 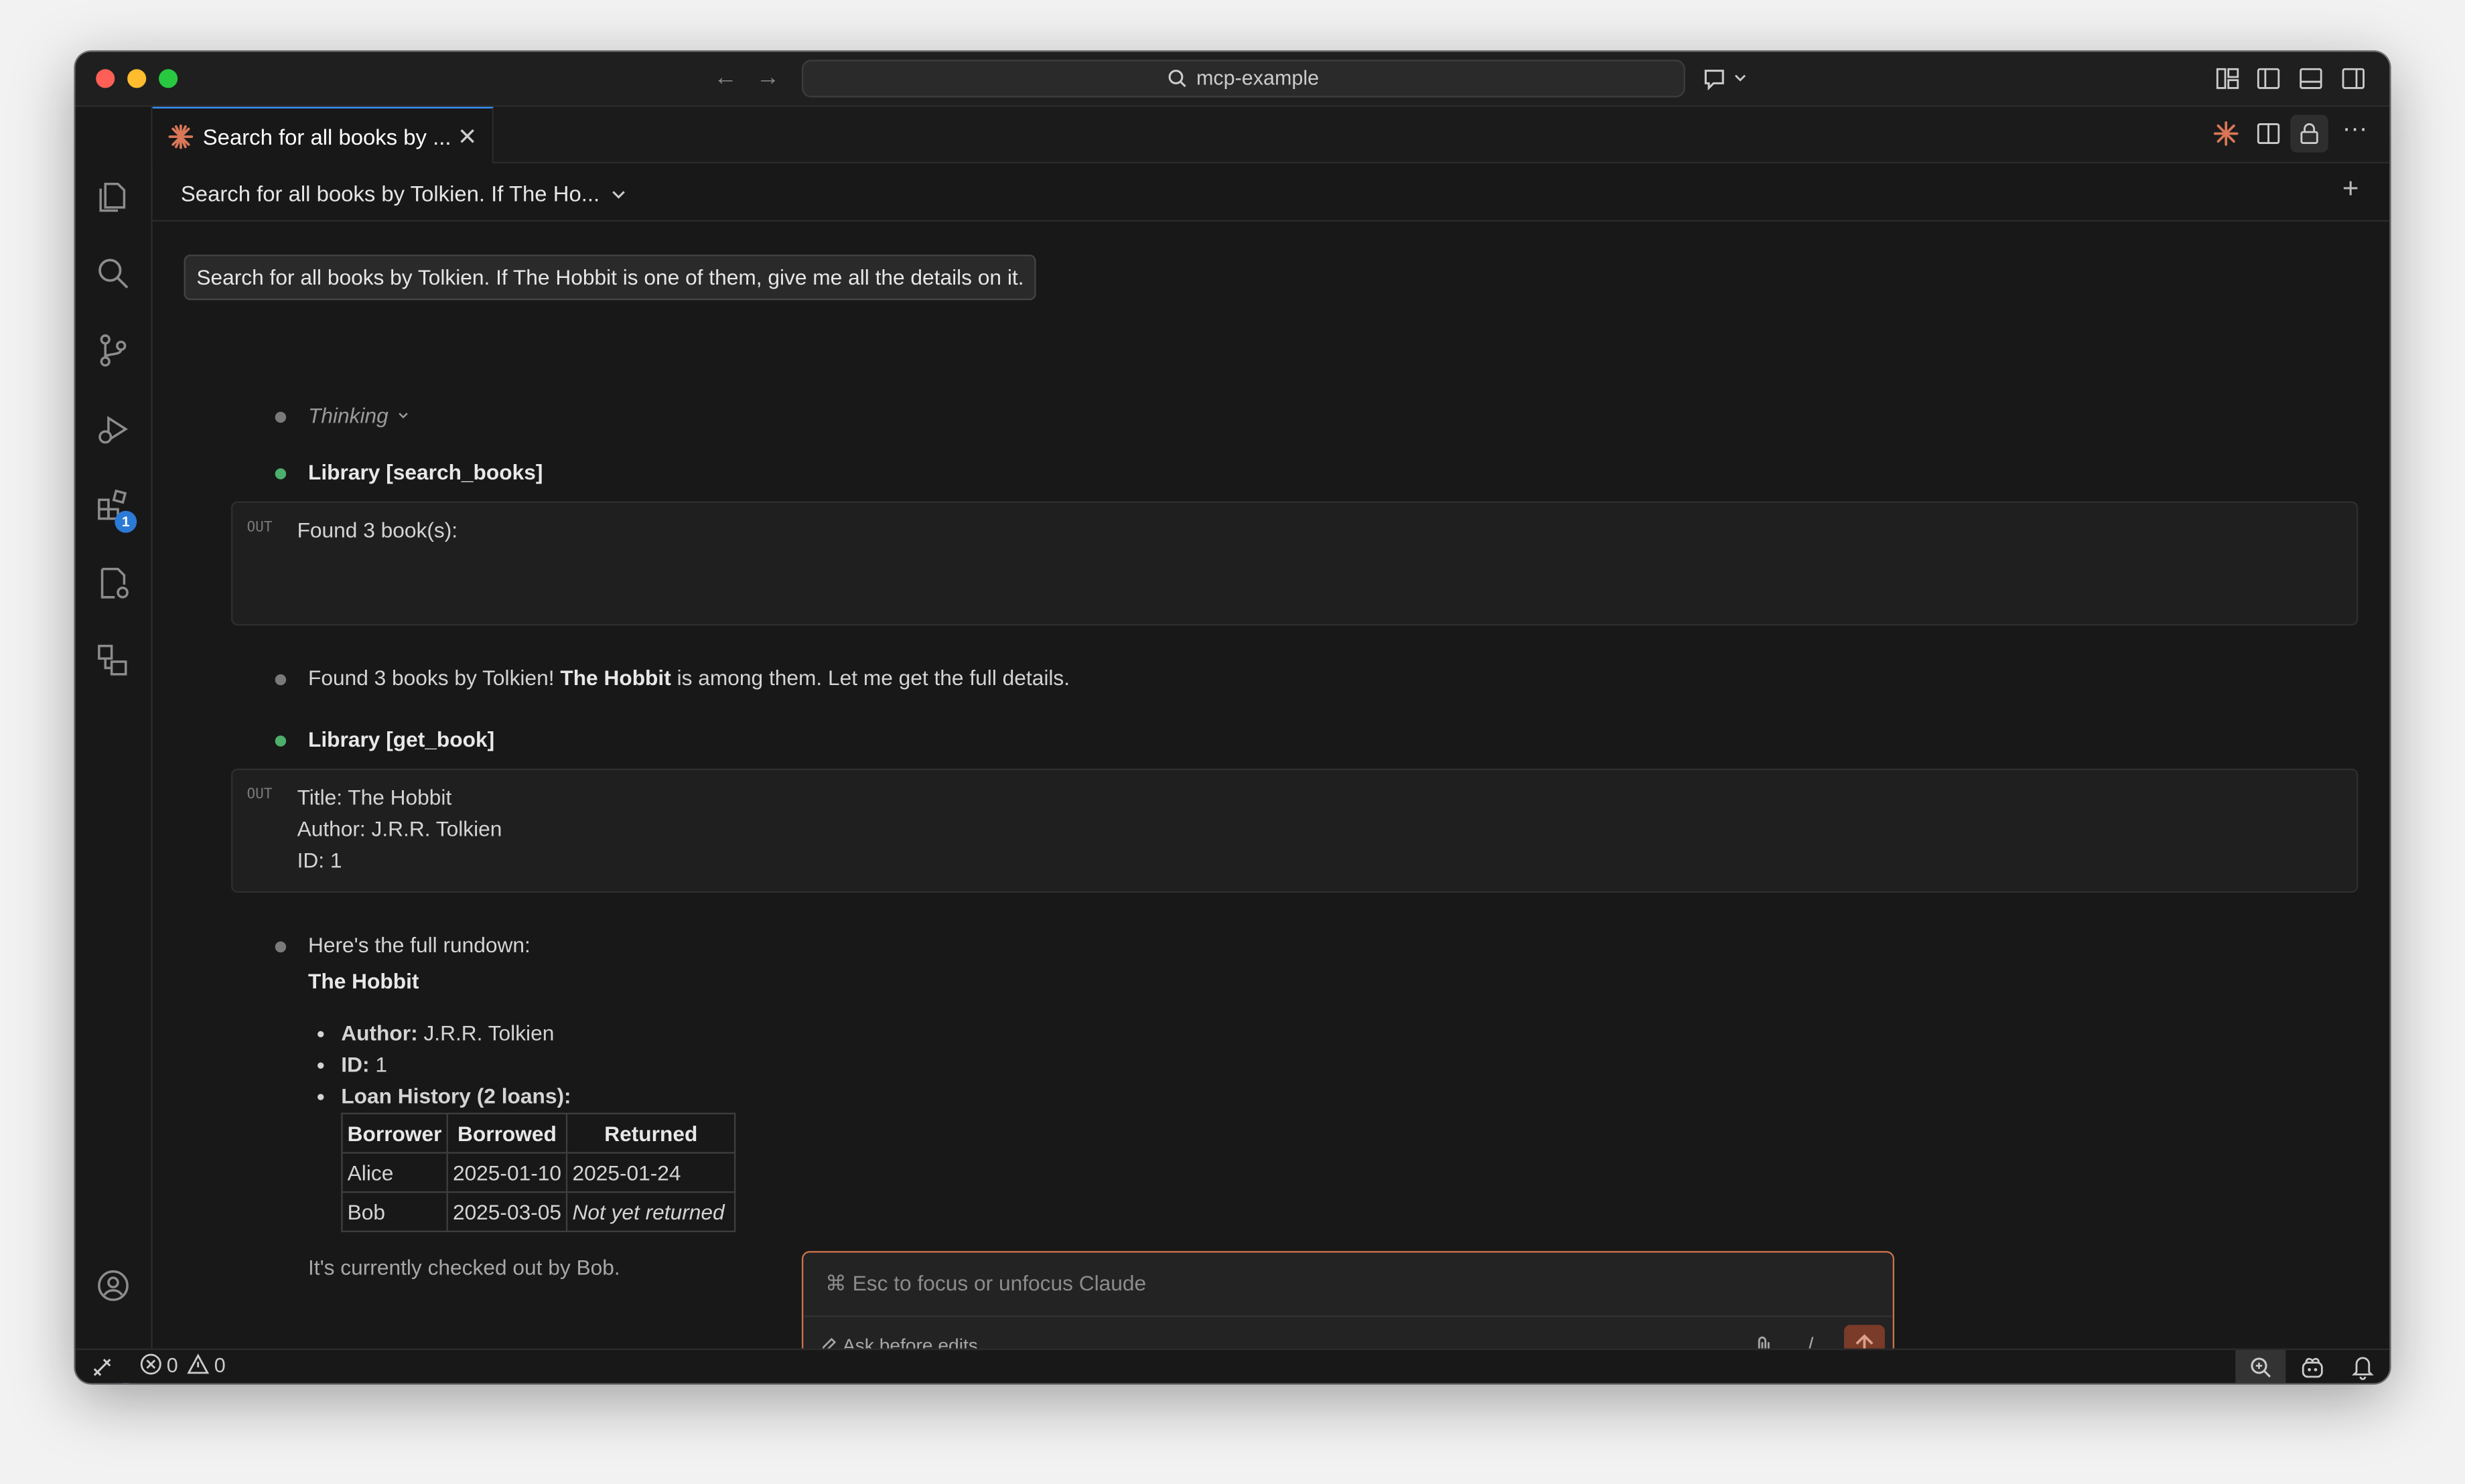 I want to click on table-cell: Alice, so click(x=394, y=1172).